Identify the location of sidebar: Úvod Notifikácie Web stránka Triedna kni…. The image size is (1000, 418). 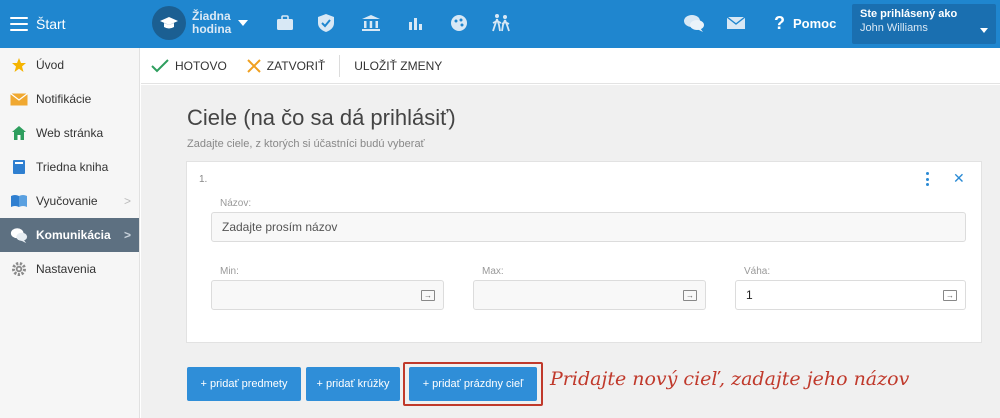
(70, 233).